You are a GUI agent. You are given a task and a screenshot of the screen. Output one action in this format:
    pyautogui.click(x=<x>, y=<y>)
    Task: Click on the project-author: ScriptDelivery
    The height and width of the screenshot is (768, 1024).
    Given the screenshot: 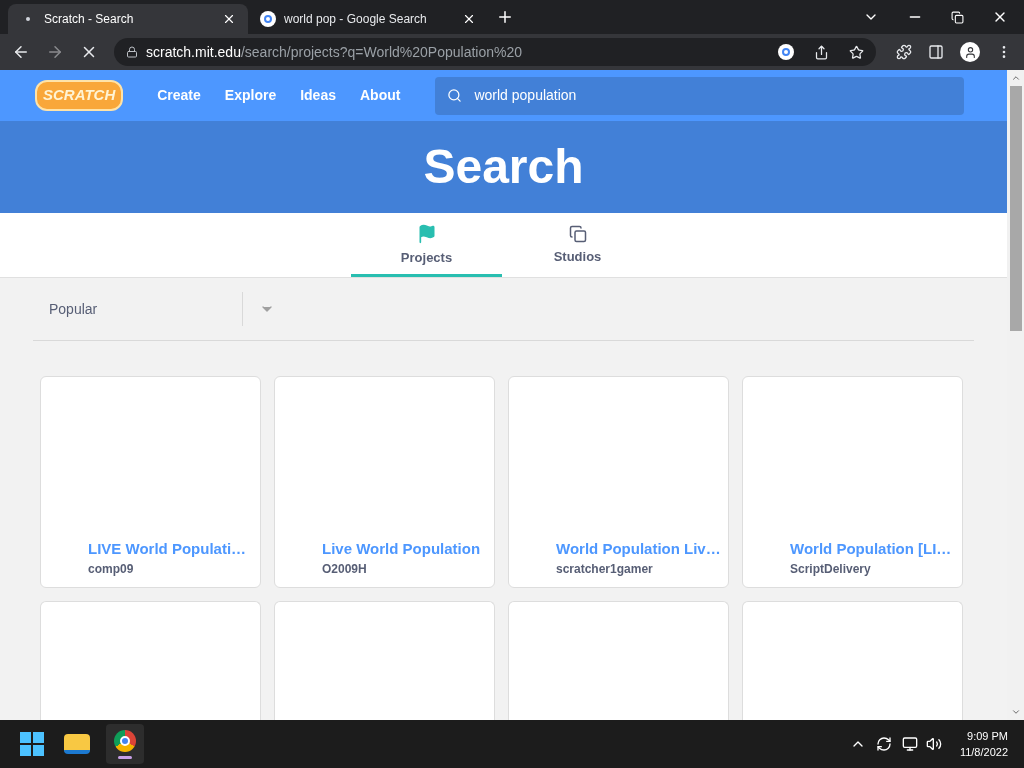 What is the action you would take?
    pyautogui.click(x=870, y=569)
    